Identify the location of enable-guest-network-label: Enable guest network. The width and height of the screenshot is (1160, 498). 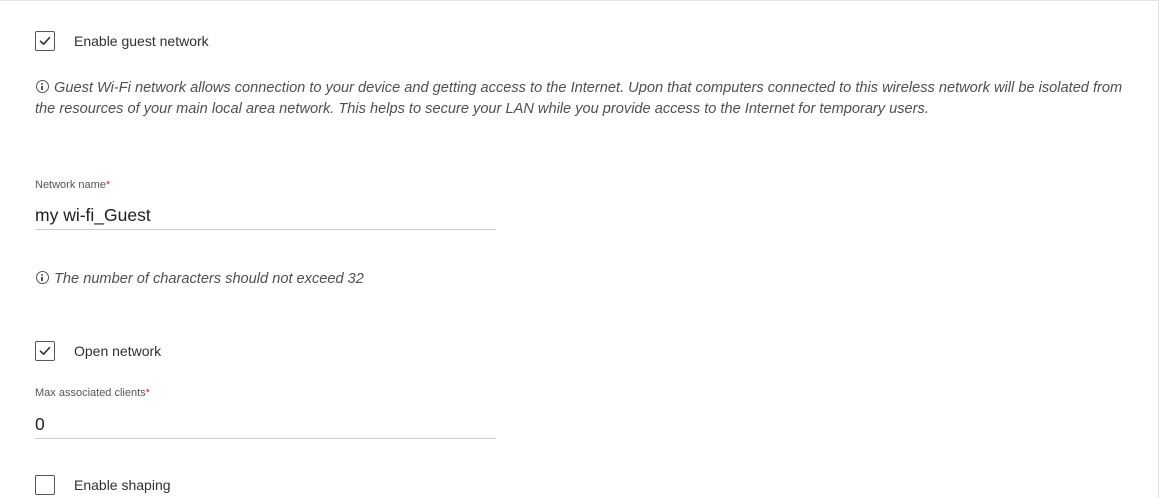
(141, 41).